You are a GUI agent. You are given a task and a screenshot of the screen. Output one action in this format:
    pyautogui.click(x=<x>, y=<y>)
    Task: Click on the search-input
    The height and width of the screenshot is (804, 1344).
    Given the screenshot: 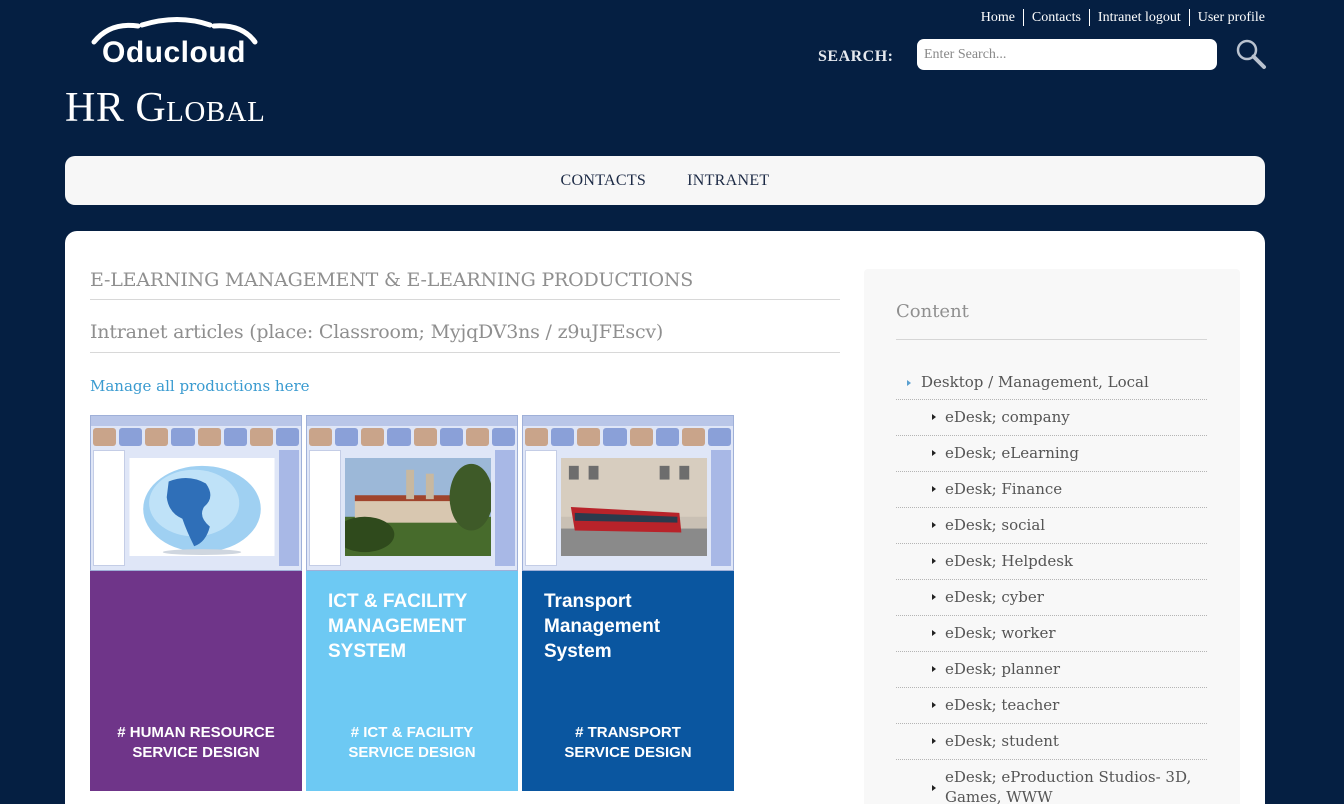 What is the action you would take?
    pyautogui.click(x=1067, y=54)
    